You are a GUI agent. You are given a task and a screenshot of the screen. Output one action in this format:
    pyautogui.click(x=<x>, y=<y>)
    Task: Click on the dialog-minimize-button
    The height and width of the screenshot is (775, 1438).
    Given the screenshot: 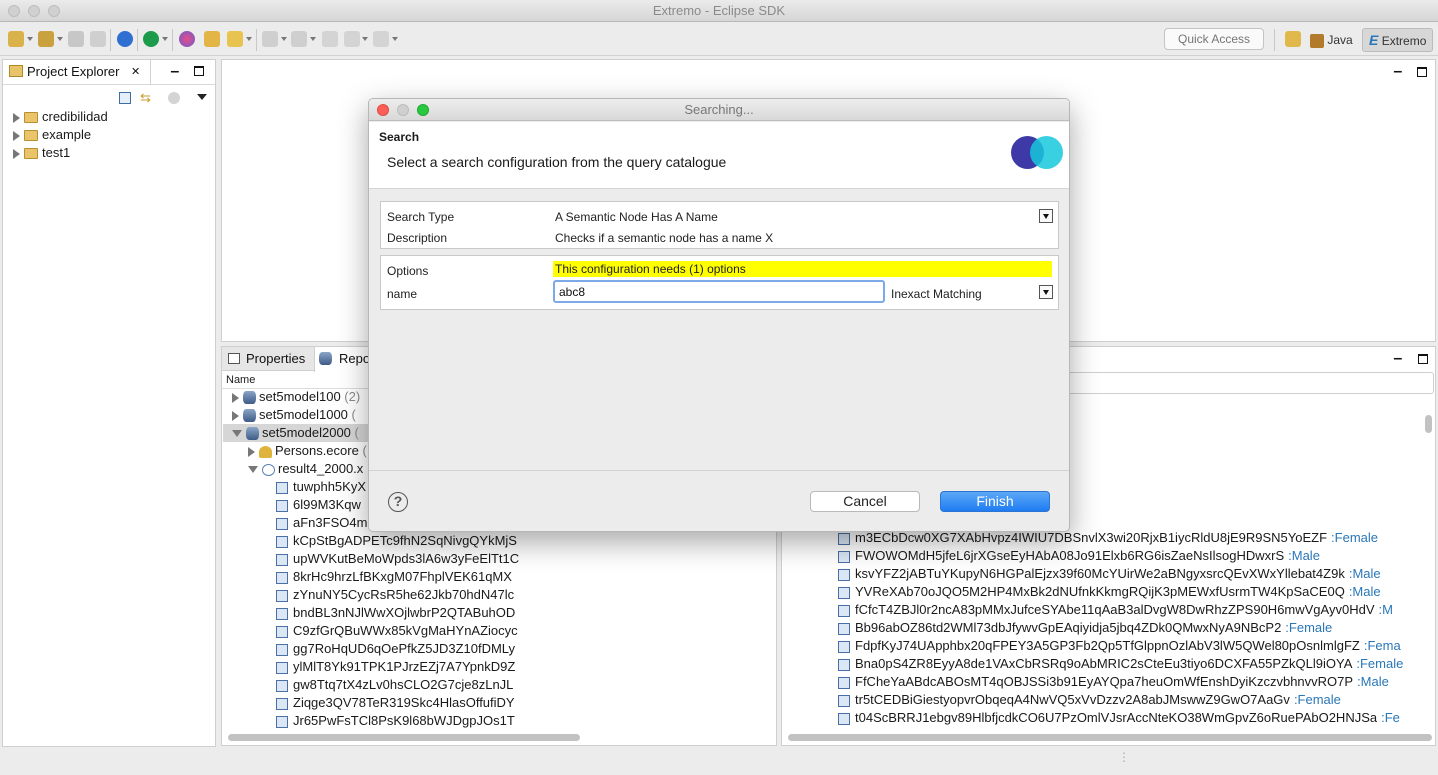 What is the action you would take?
    pyautogui.click(x=403, y=110)
    